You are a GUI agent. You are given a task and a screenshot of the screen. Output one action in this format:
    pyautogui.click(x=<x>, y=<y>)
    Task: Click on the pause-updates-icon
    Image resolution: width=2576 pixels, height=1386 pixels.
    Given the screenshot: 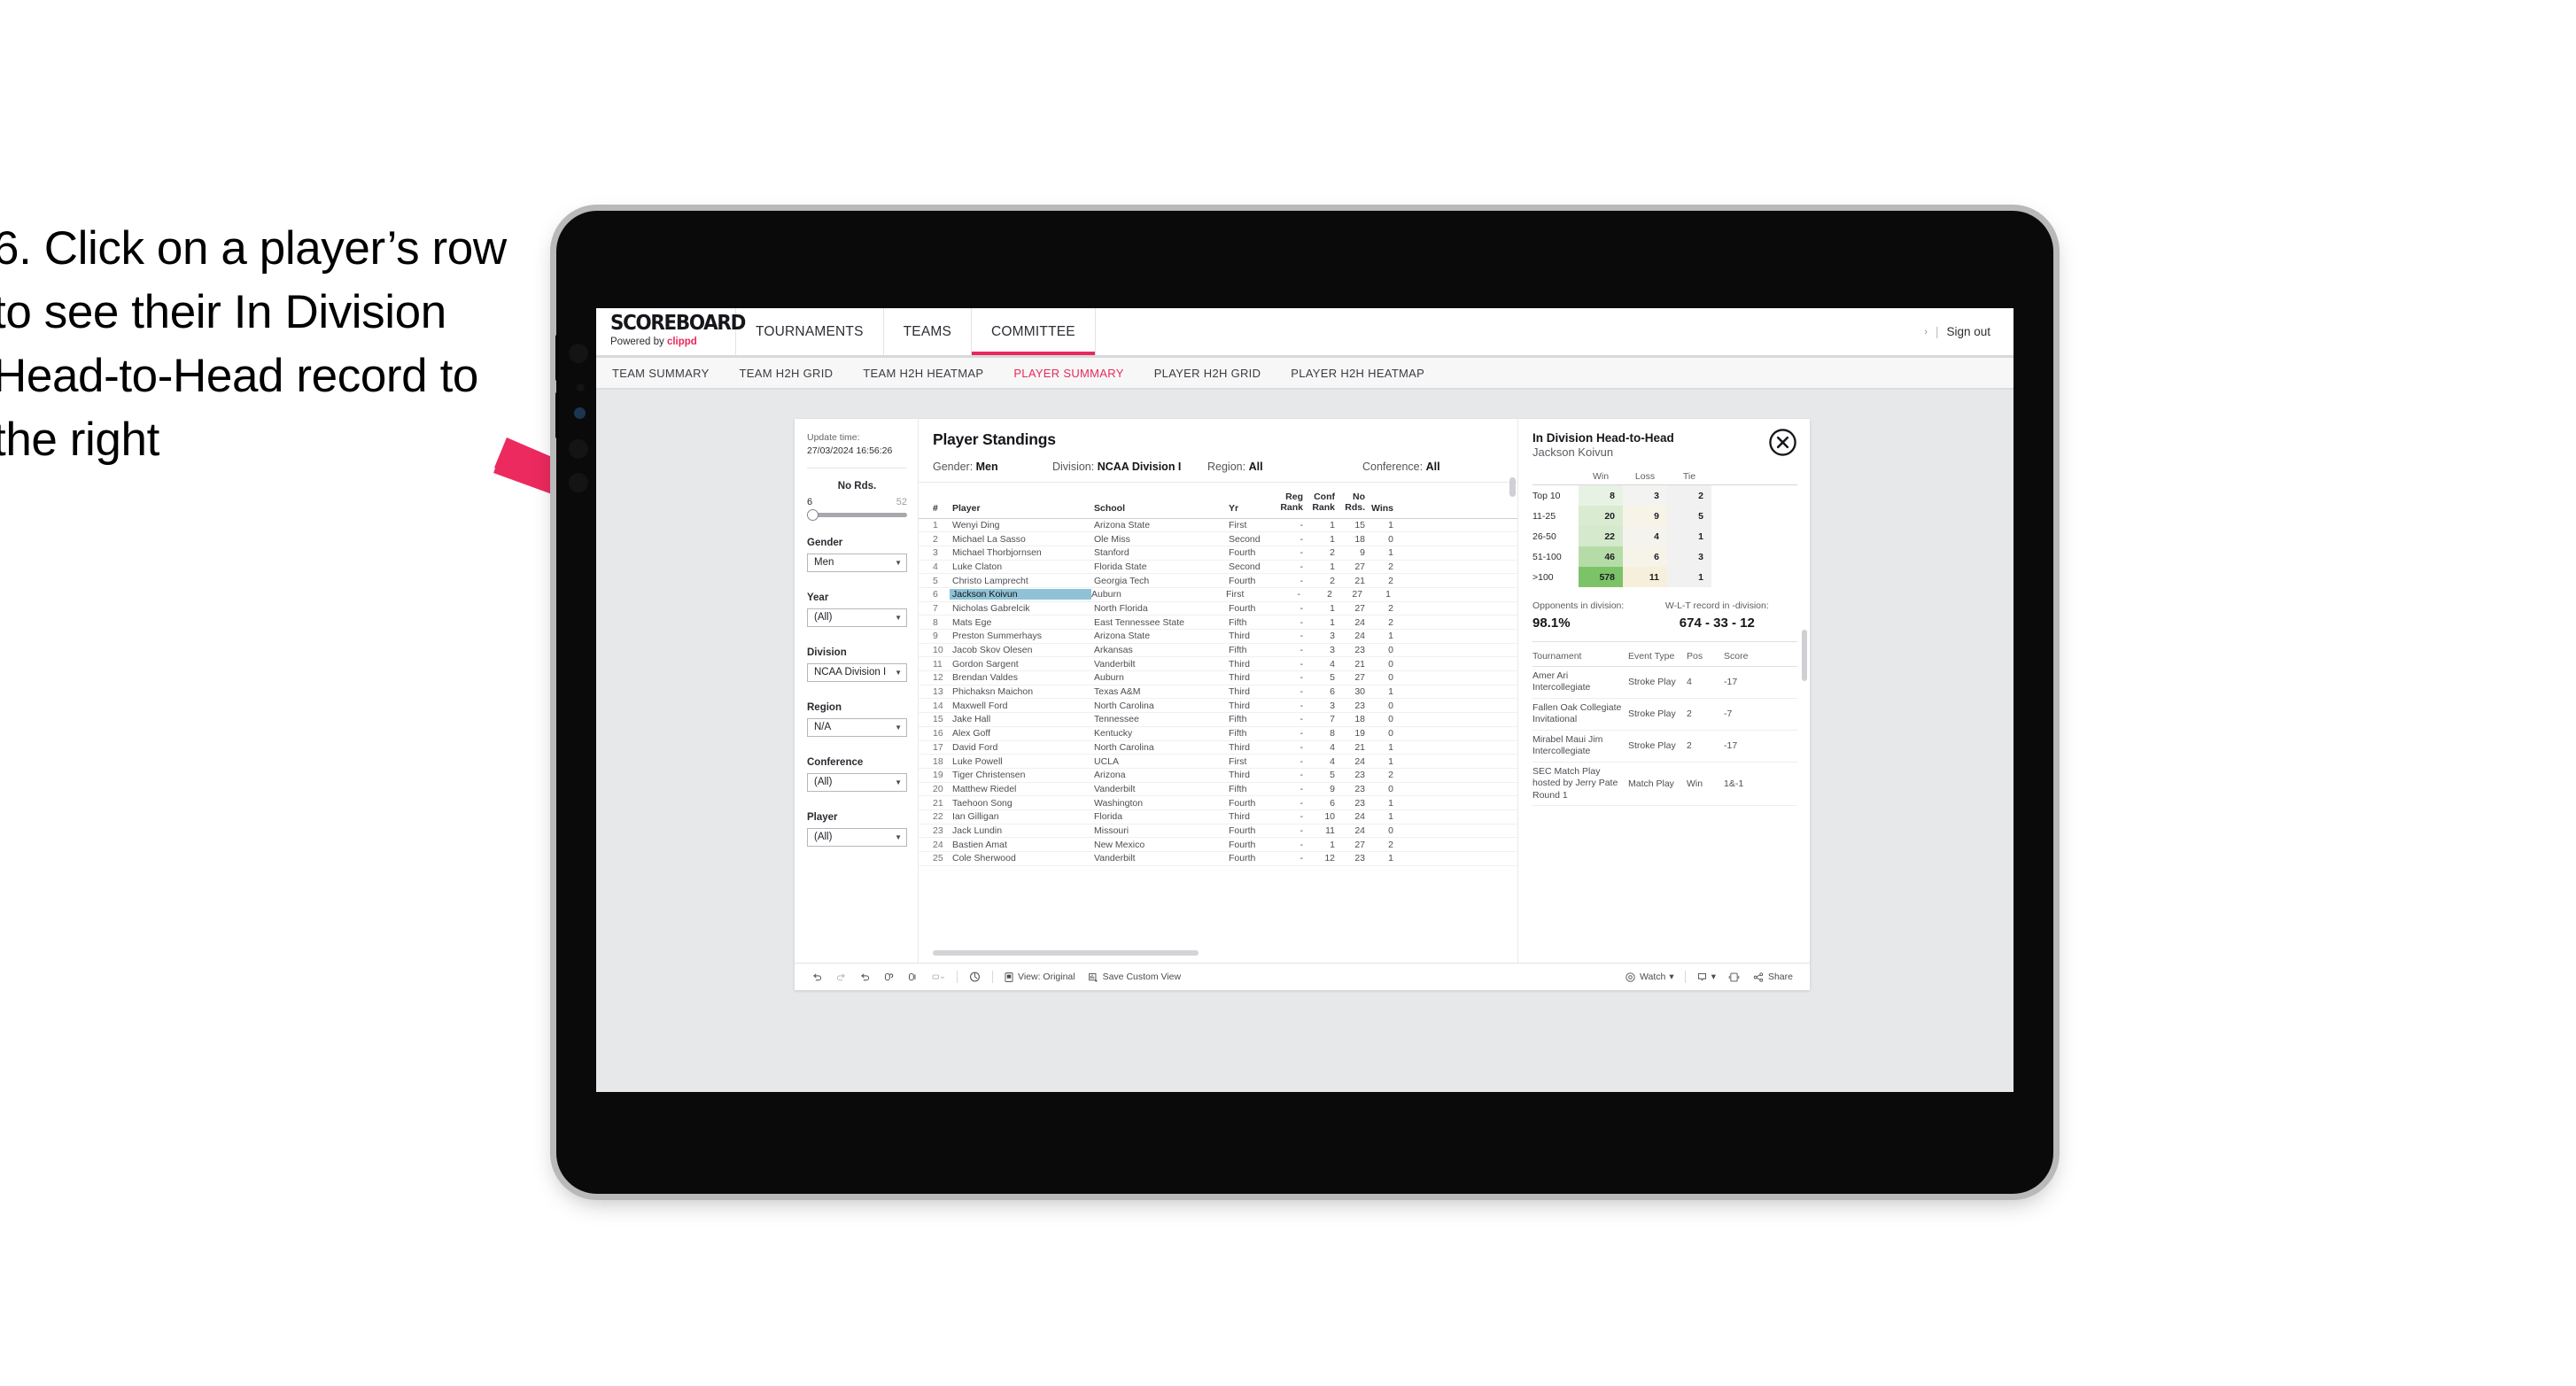 What is the action you would take?
    pyautogui.click(x=913, y=978)
    